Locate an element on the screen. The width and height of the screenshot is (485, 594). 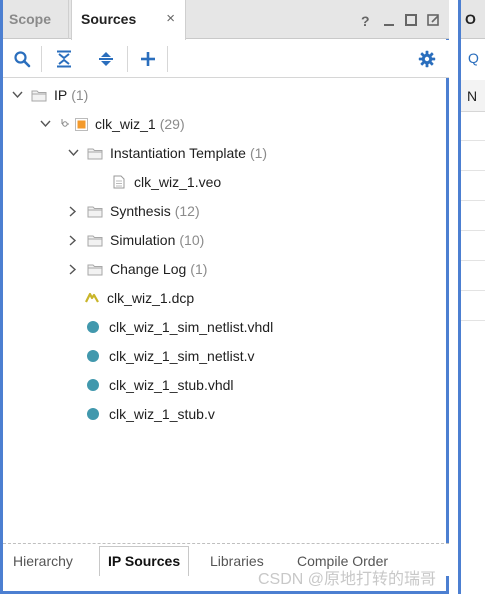
tab-sources: Sources × is located at coordinates (128, 20).